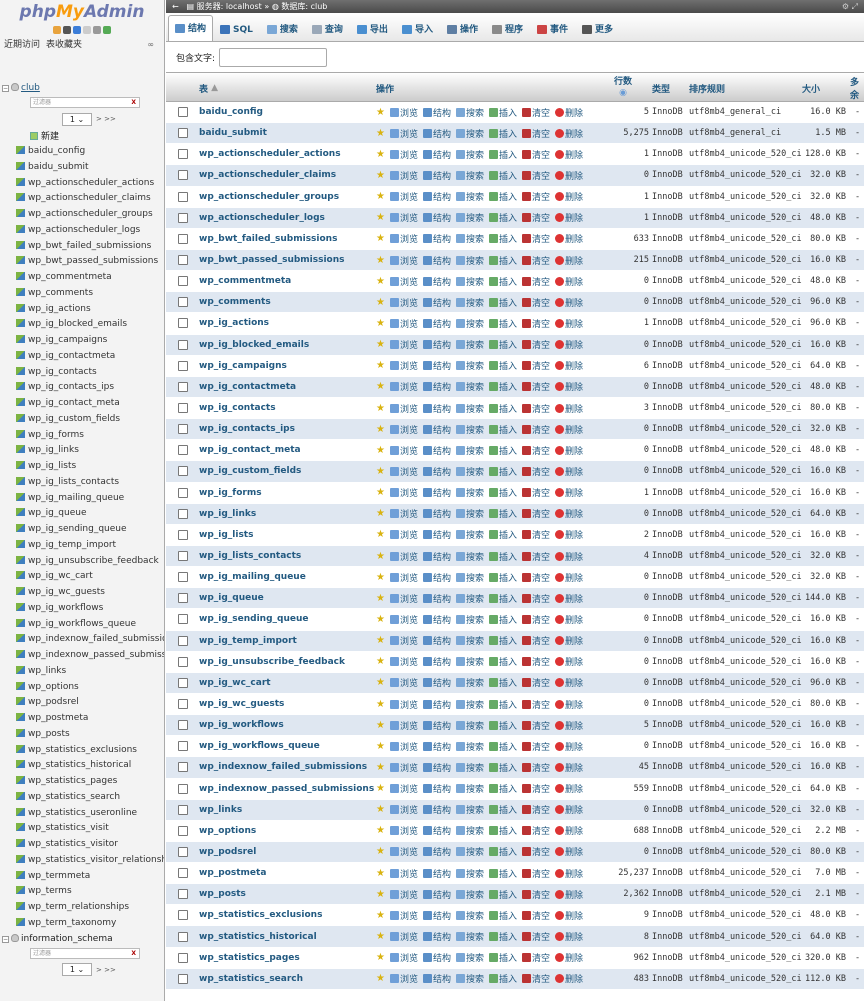 Image resolution: width=864 pixels, height=1001 pixels. Describe the element at coordinates (89, 262) in the screenshot. I see `sidebar-table-item: +wp_bwt_passed_submissions` at that location.